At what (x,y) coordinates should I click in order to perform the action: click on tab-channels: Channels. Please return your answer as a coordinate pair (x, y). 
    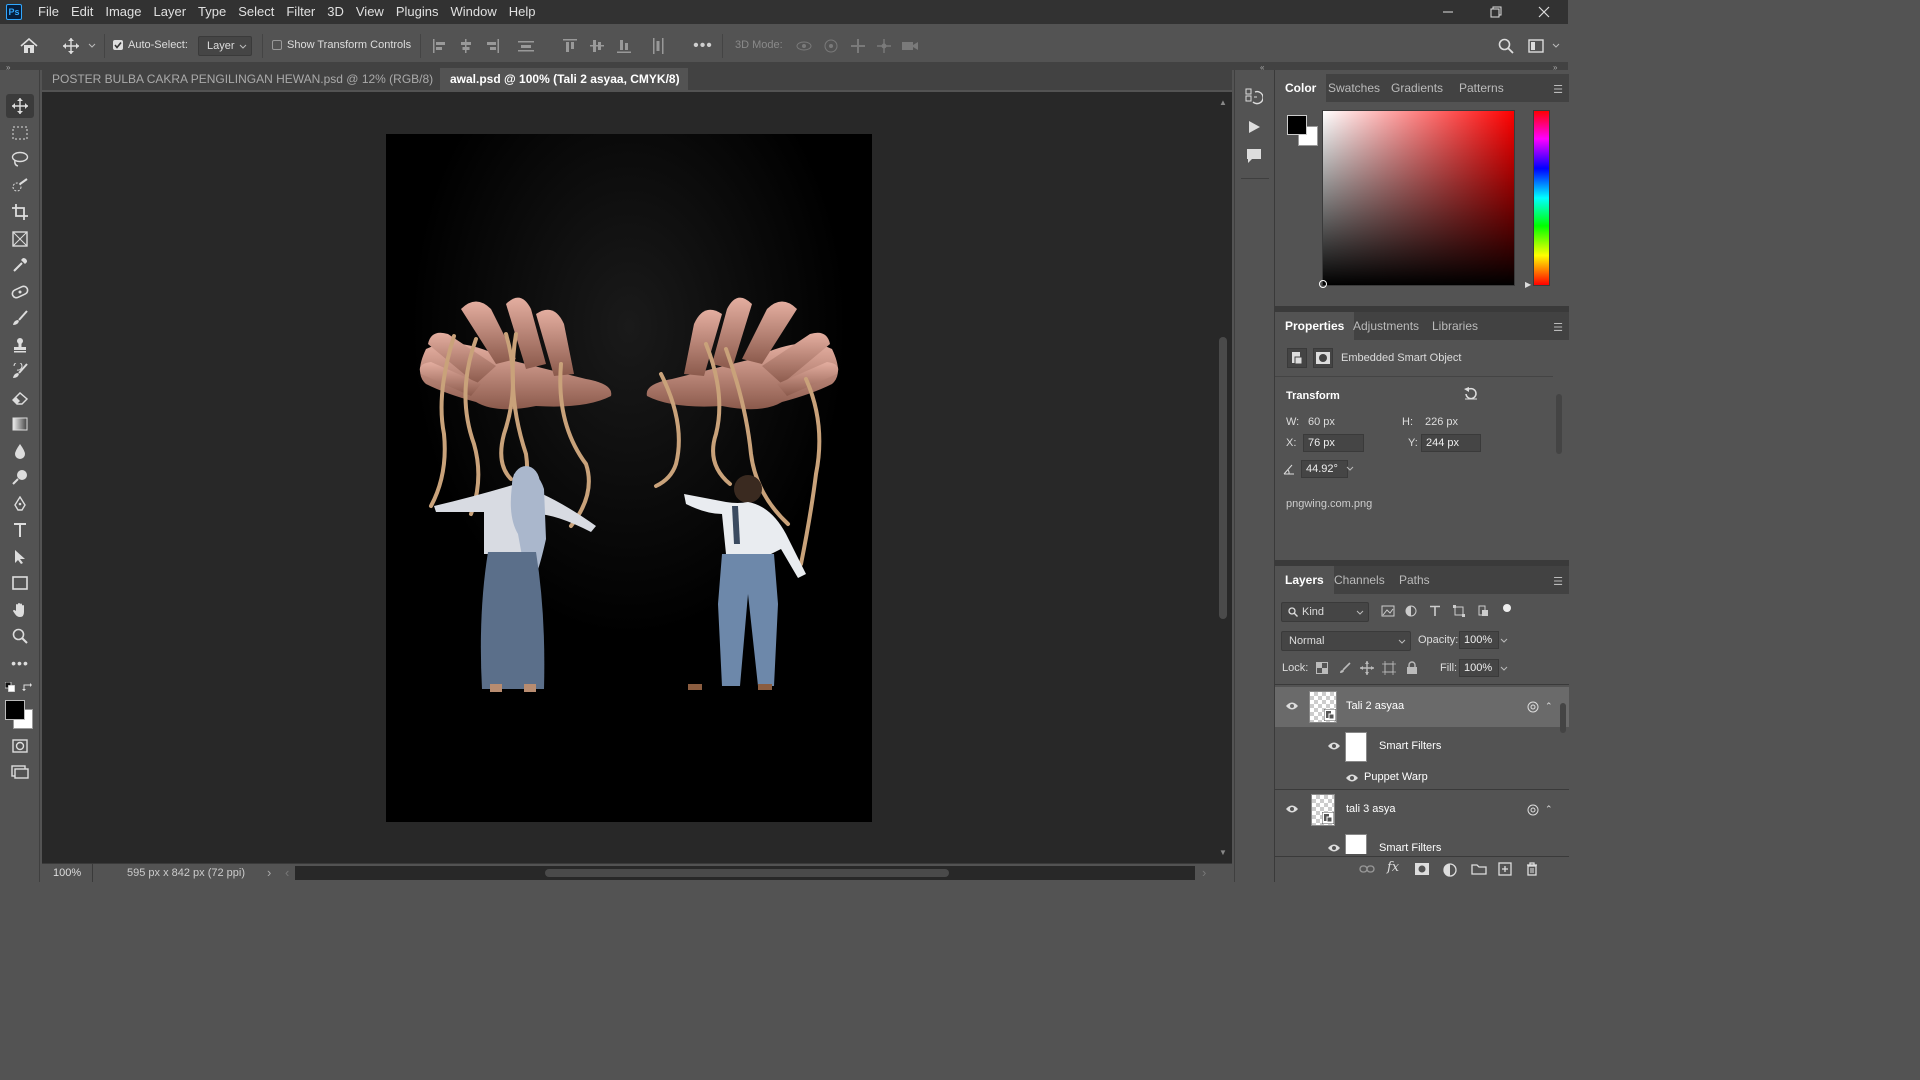
    Looking at the image, I should click on (1359, 580).